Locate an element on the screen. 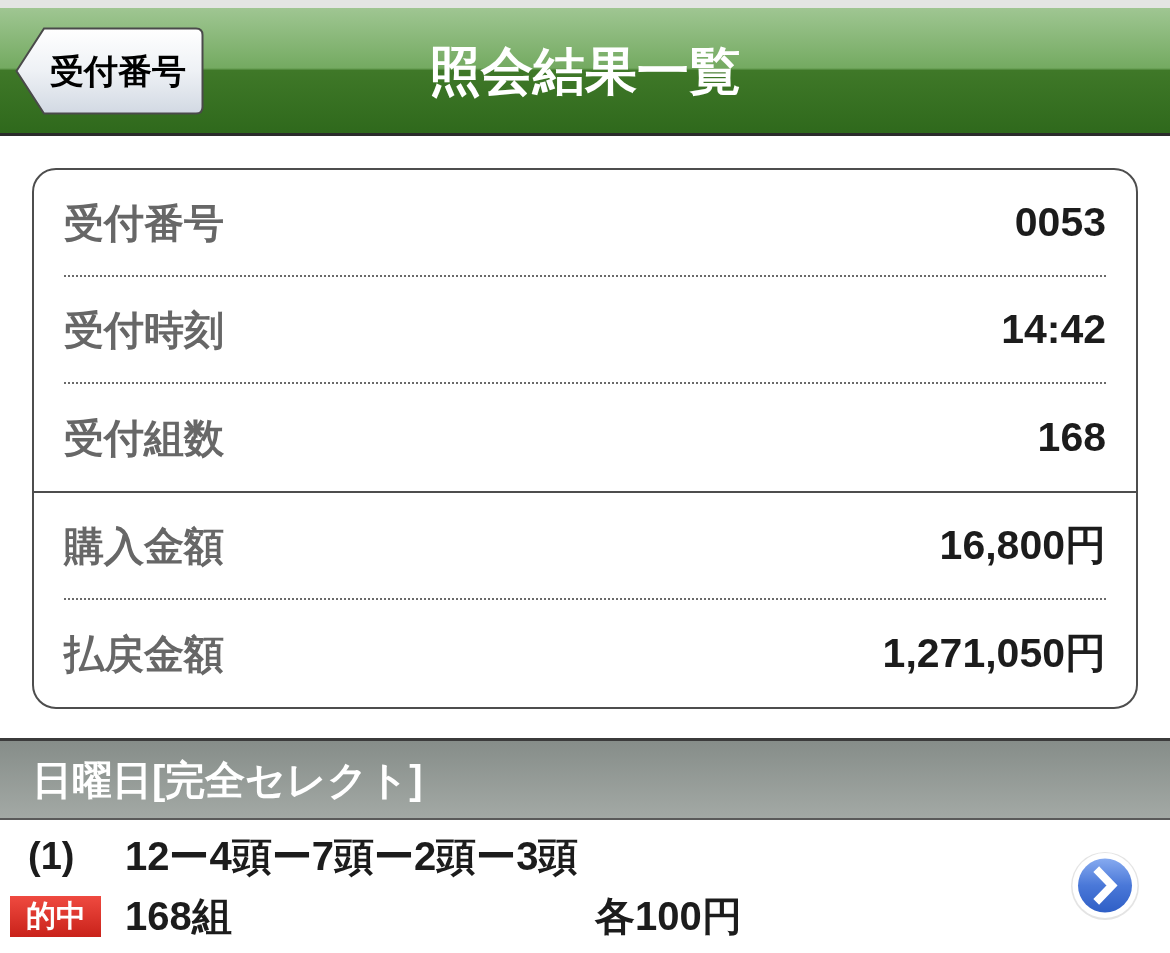 This screenshot has height=953, width=1170. chevron-right-circle-icon is located at coordinates (1105, 886).